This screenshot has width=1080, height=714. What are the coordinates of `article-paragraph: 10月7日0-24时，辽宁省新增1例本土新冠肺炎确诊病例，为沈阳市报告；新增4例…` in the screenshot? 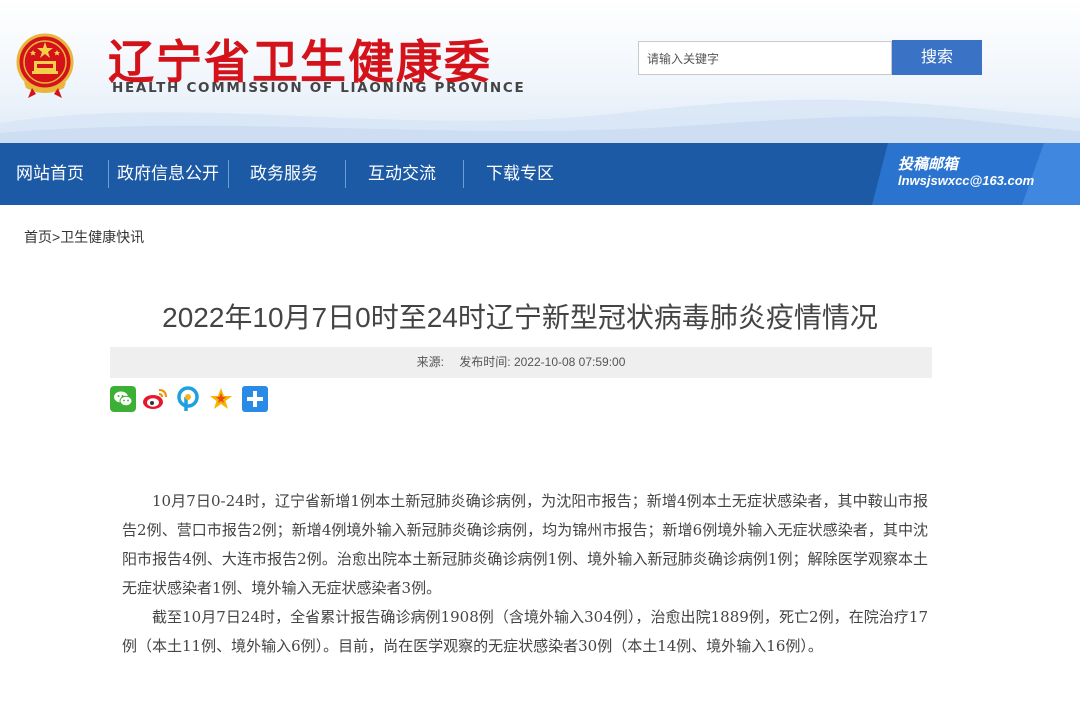 It's located at (525, 544).